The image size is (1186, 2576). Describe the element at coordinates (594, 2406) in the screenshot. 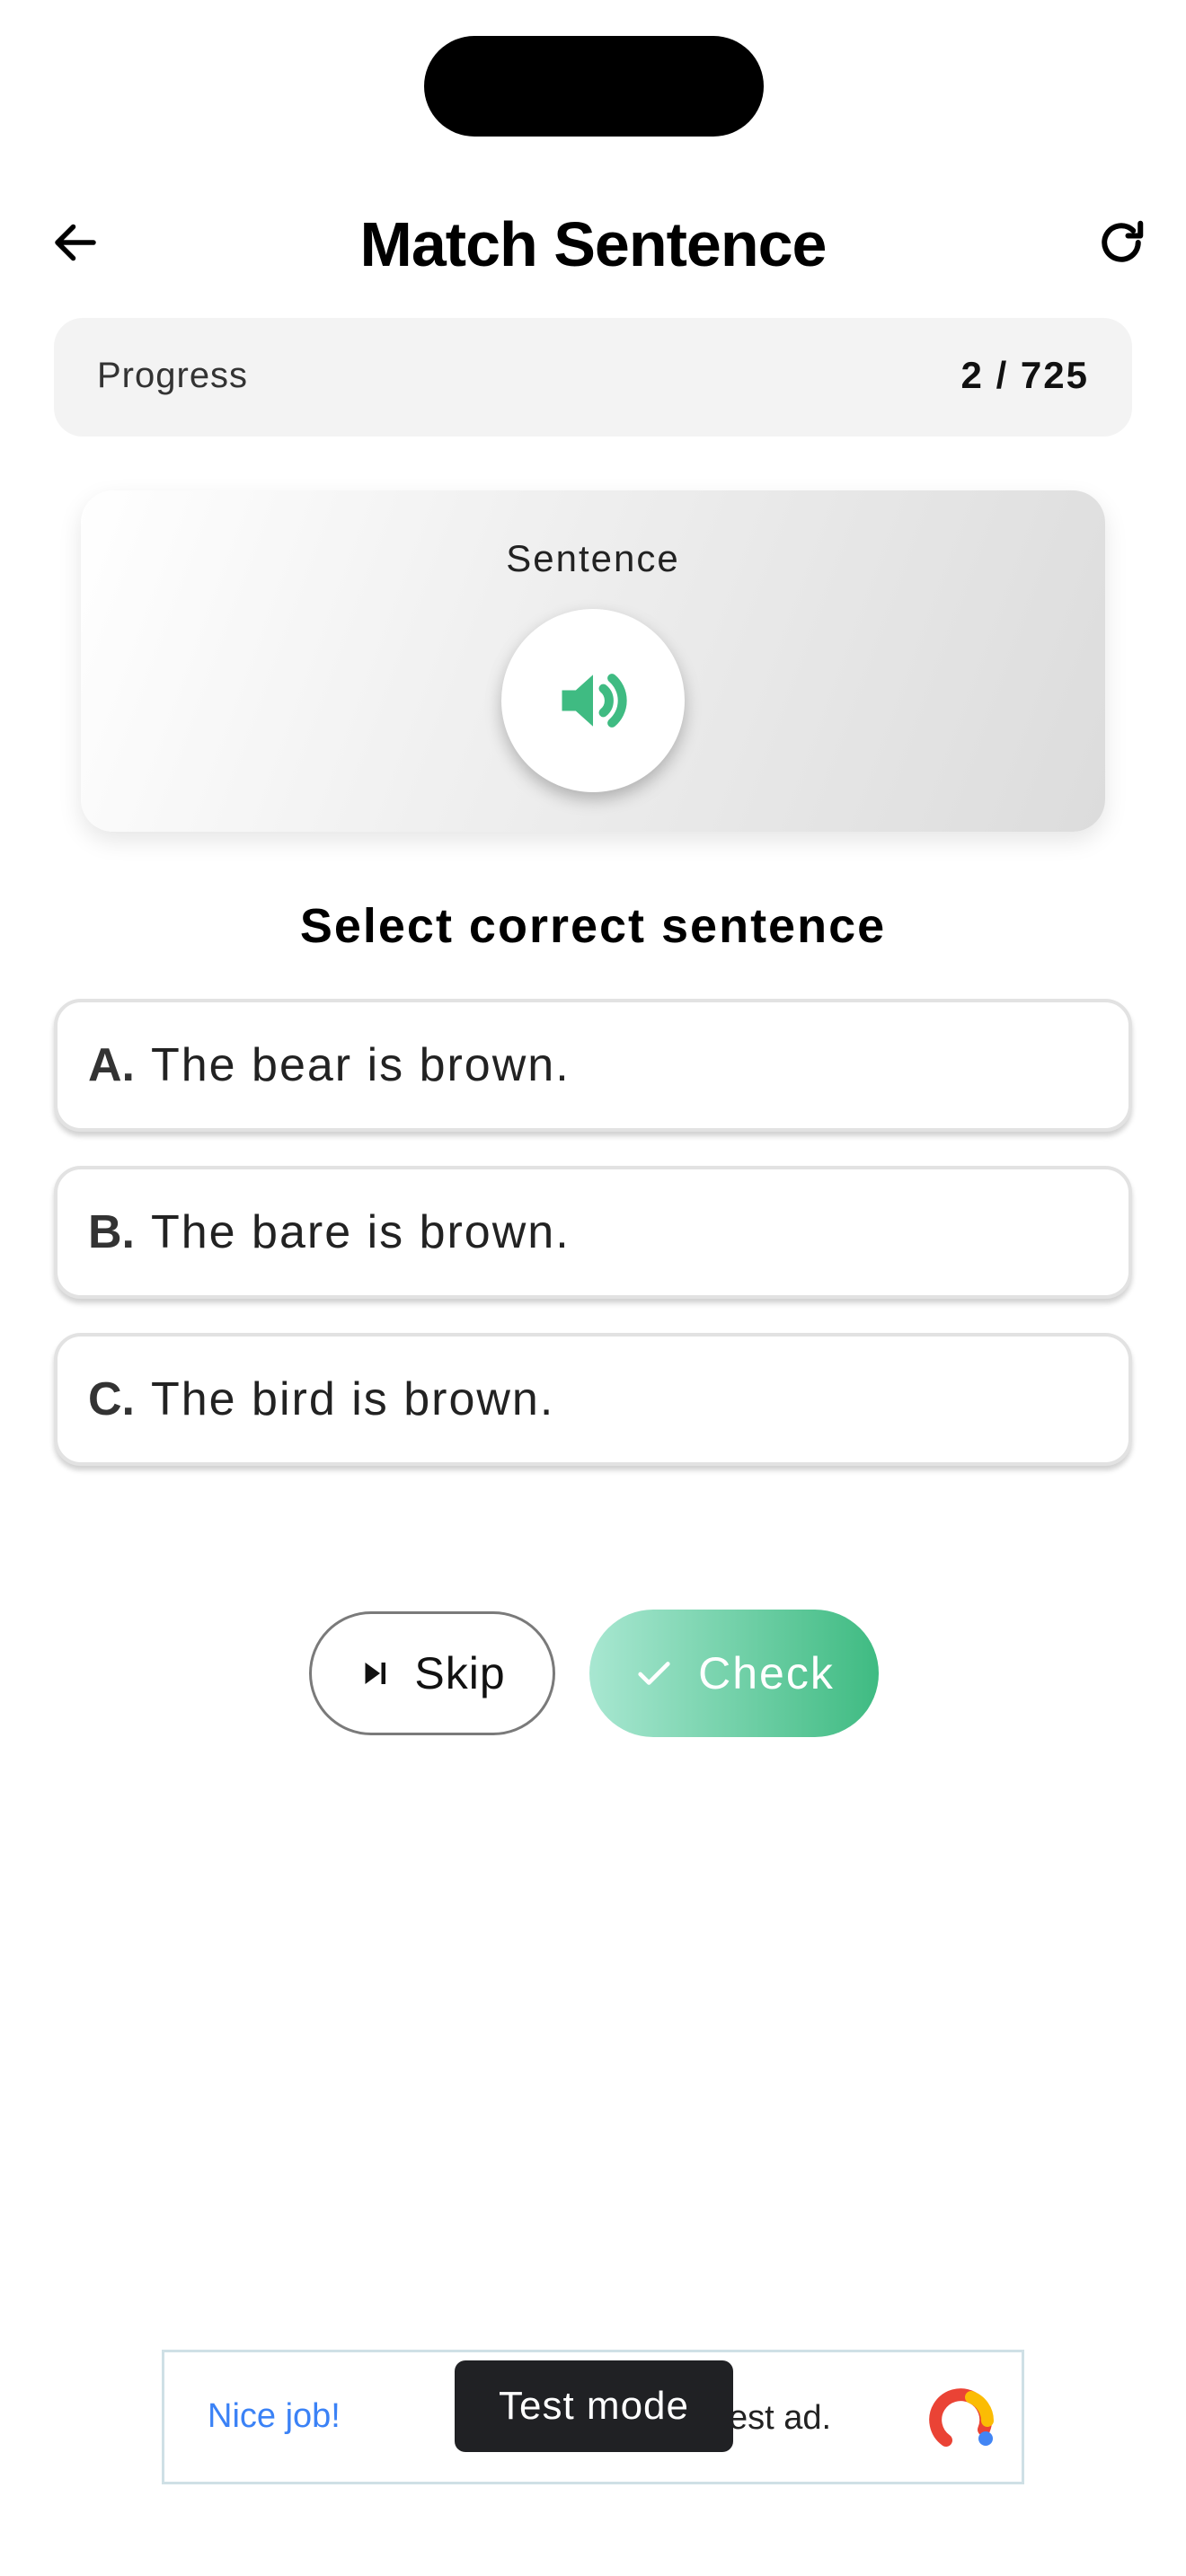

I see `test-mode-badge: Test mode` at that location.